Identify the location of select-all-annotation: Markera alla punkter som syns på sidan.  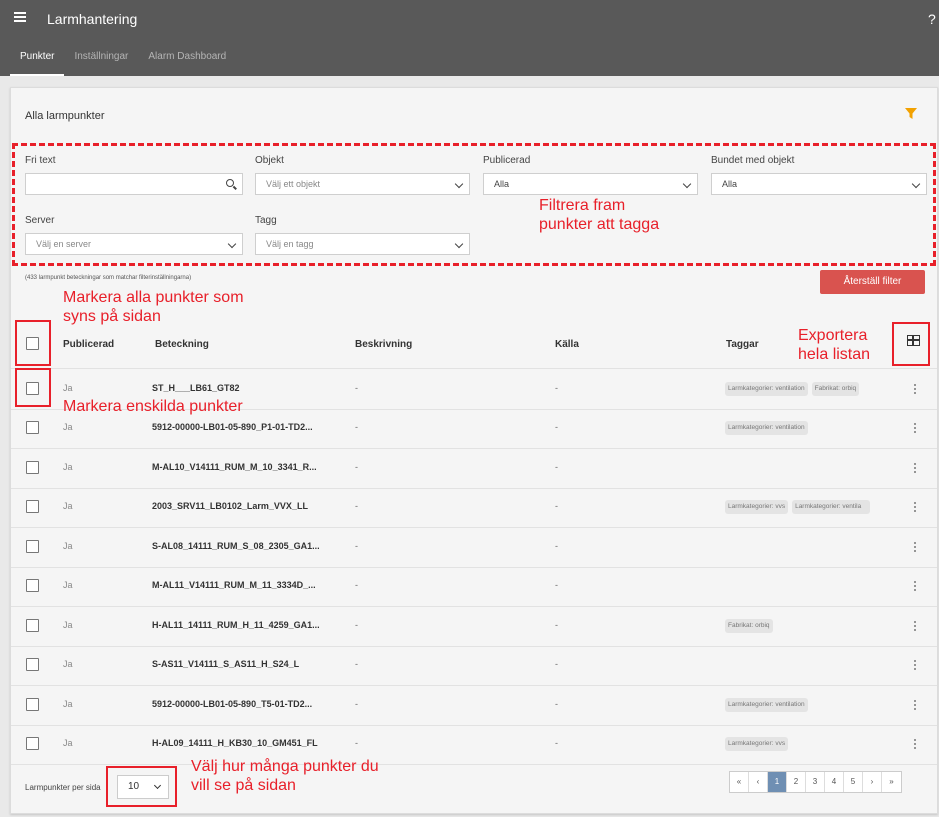
(153, 307).